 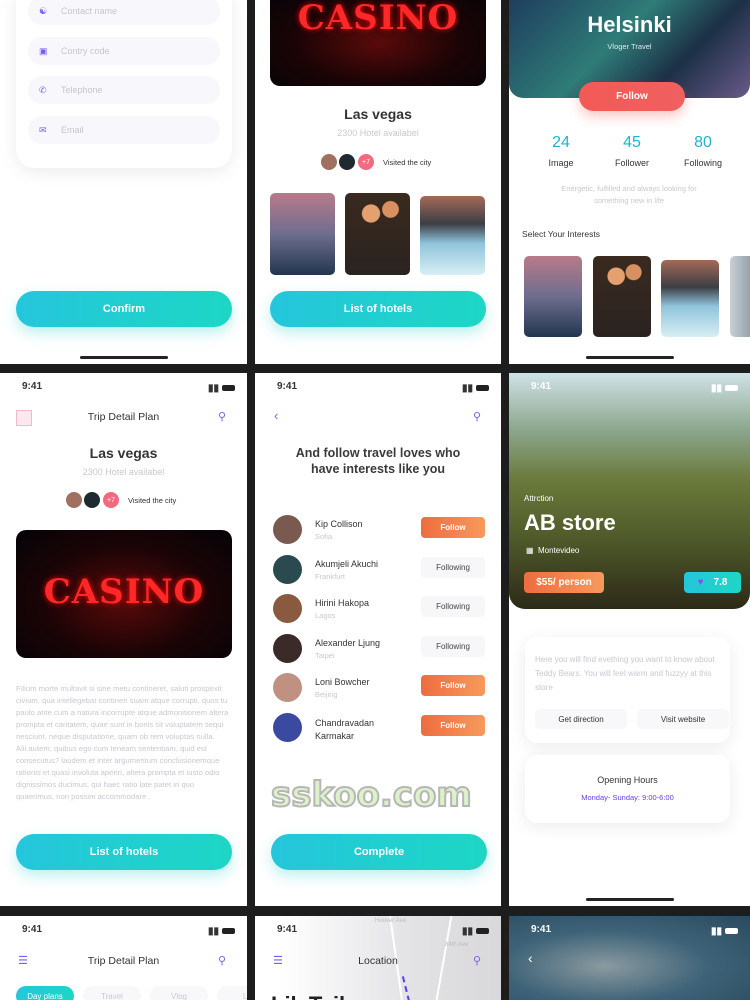 I want to click on person-row: Alexander Ljung Taipei Following, so click(x=379, y=648).